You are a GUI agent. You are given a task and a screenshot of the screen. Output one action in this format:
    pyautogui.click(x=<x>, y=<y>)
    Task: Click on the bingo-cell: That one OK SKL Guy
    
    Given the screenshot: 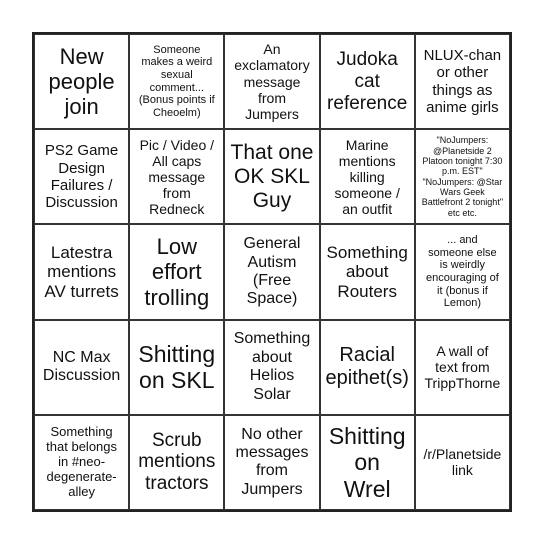 What is the action you would take?
    pyautogui.click(x=272, y=177)
    